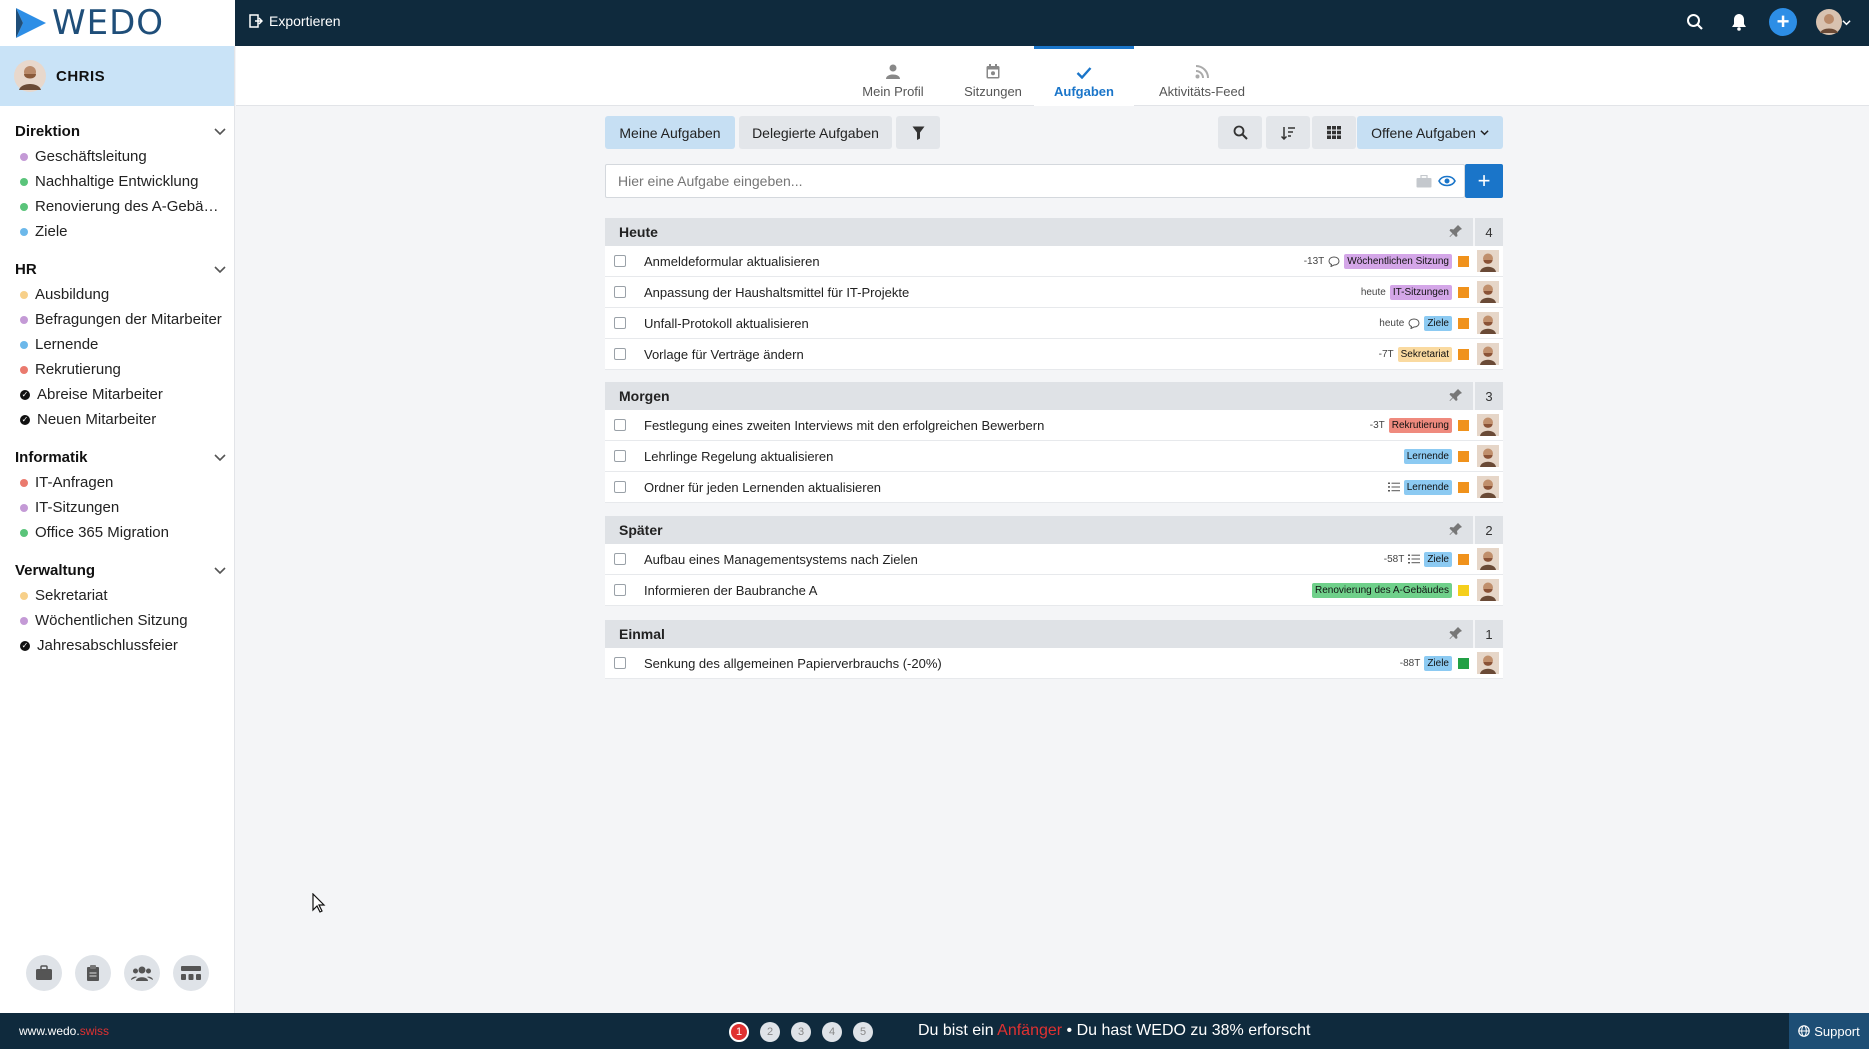 Image resolution: width=1869 pixels, height=1049 pixels. Describe the element at coordinates (1420, 425) in the screenshot. I see `category-tag: Rekrutierung` at that location.